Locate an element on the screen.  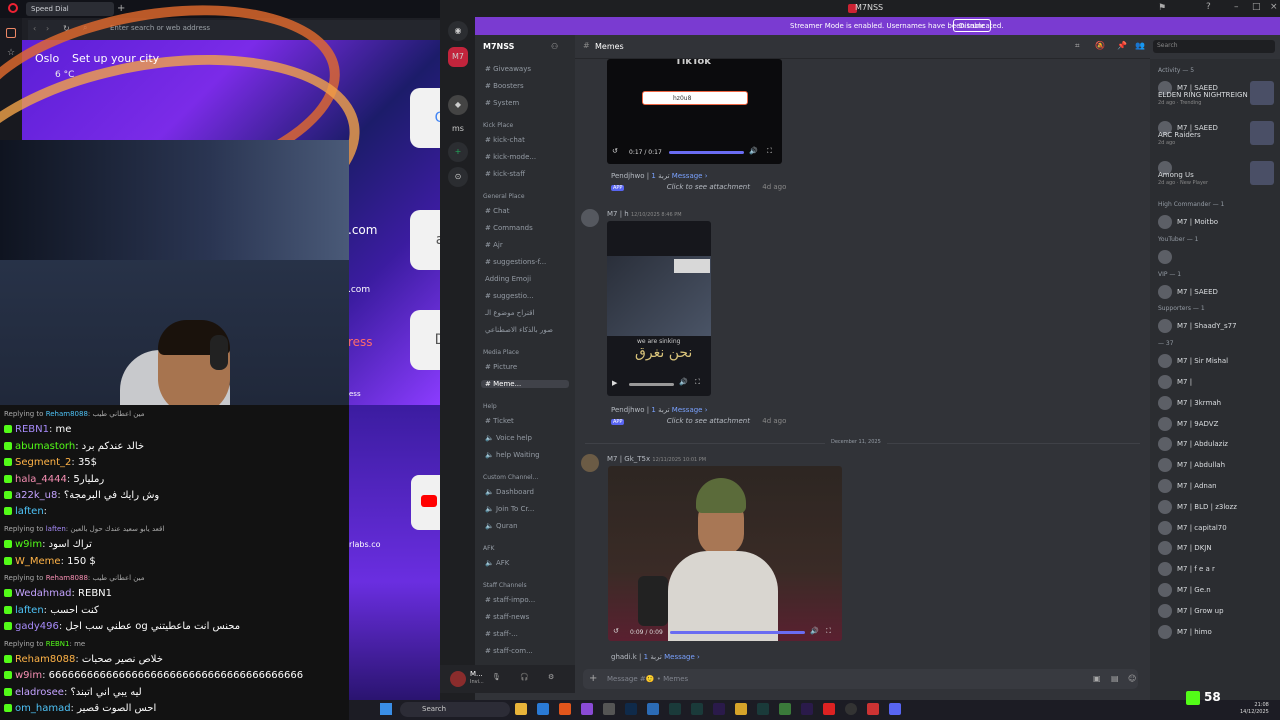
activity-card: M7 | SAEED ARC Raiders 2d ago is located at coordinates (1216, 133).